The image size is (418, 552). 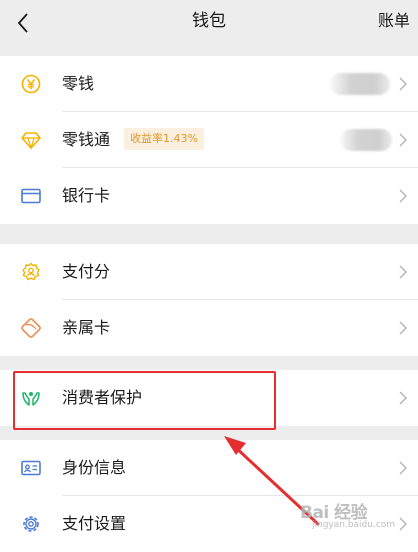 I want to click on hands-protect-icon, so click(x=31, y=398).